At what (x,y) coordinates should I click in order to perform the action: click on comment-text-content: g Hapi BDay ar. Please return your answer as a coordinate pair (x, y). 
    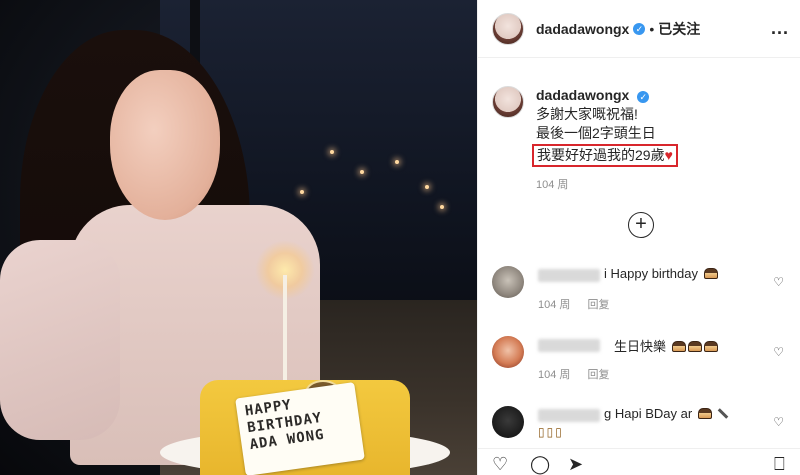
    Looking at the image, I should click on (648, 413).